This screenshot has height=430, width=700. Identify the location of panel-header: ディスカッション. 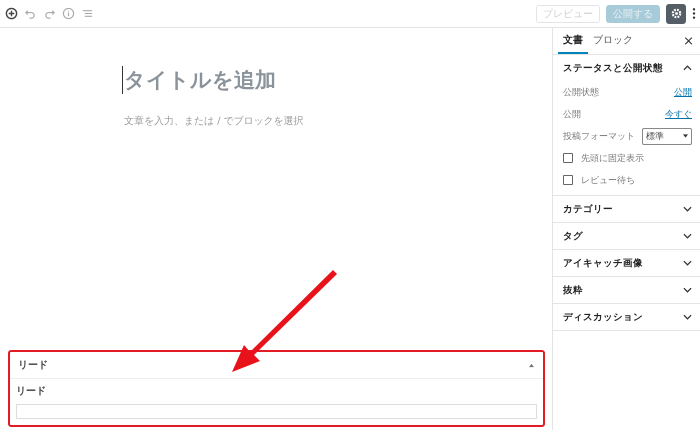
(626, 317).